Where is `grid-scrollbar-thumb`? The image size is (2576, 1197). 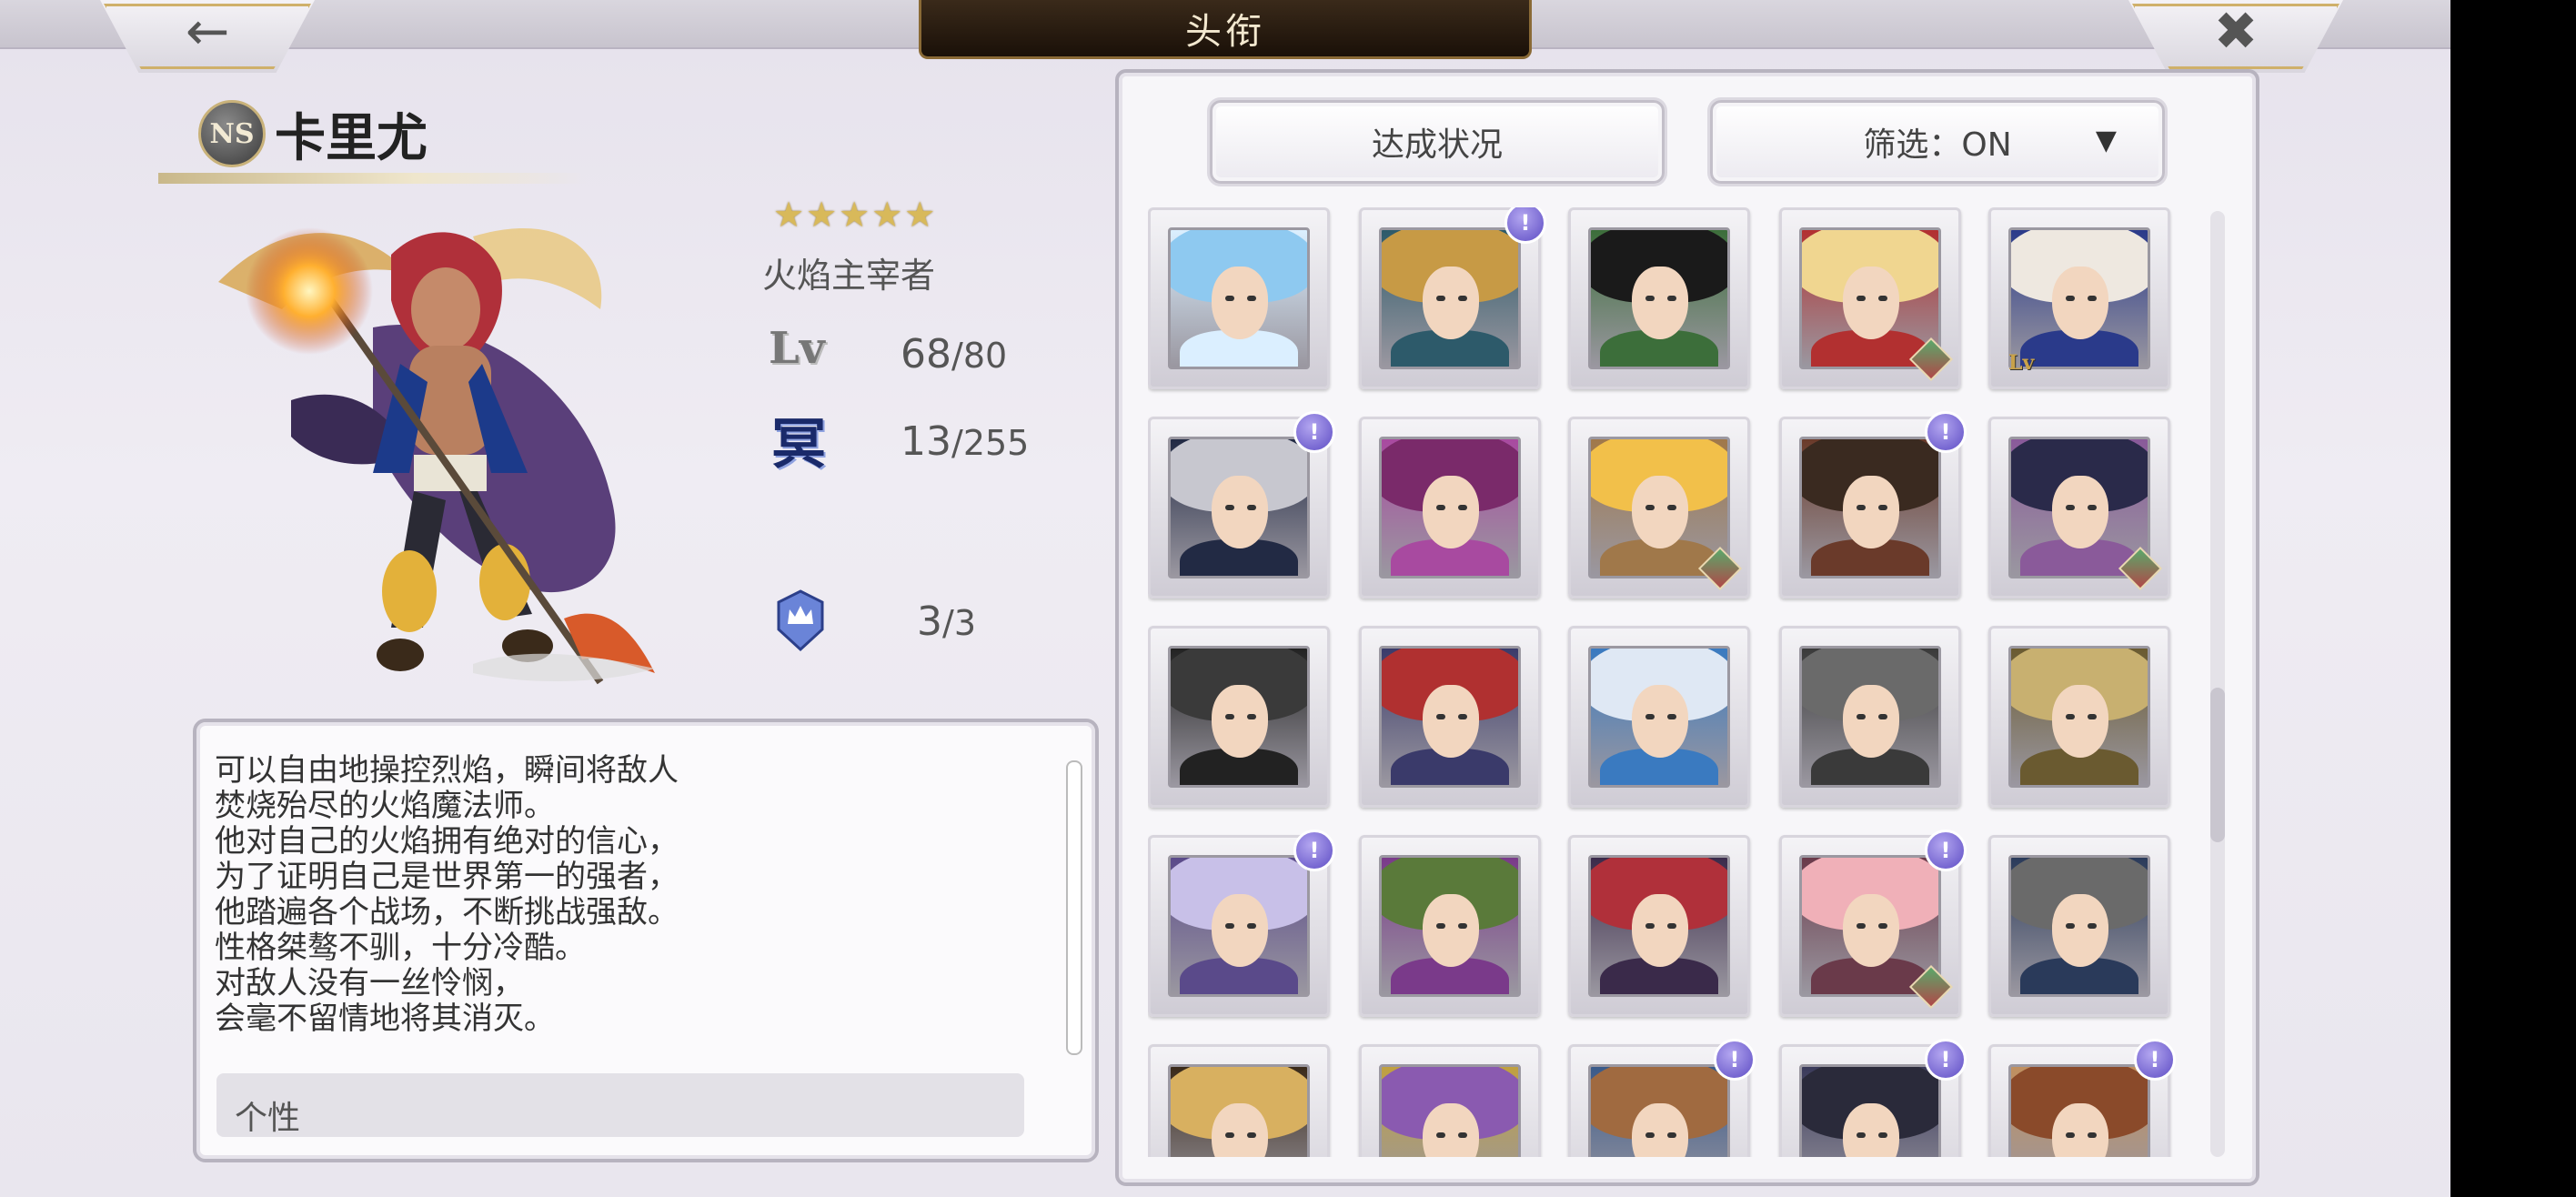 grid-scrollbar-thumb is located at coordinates (2217, 765).